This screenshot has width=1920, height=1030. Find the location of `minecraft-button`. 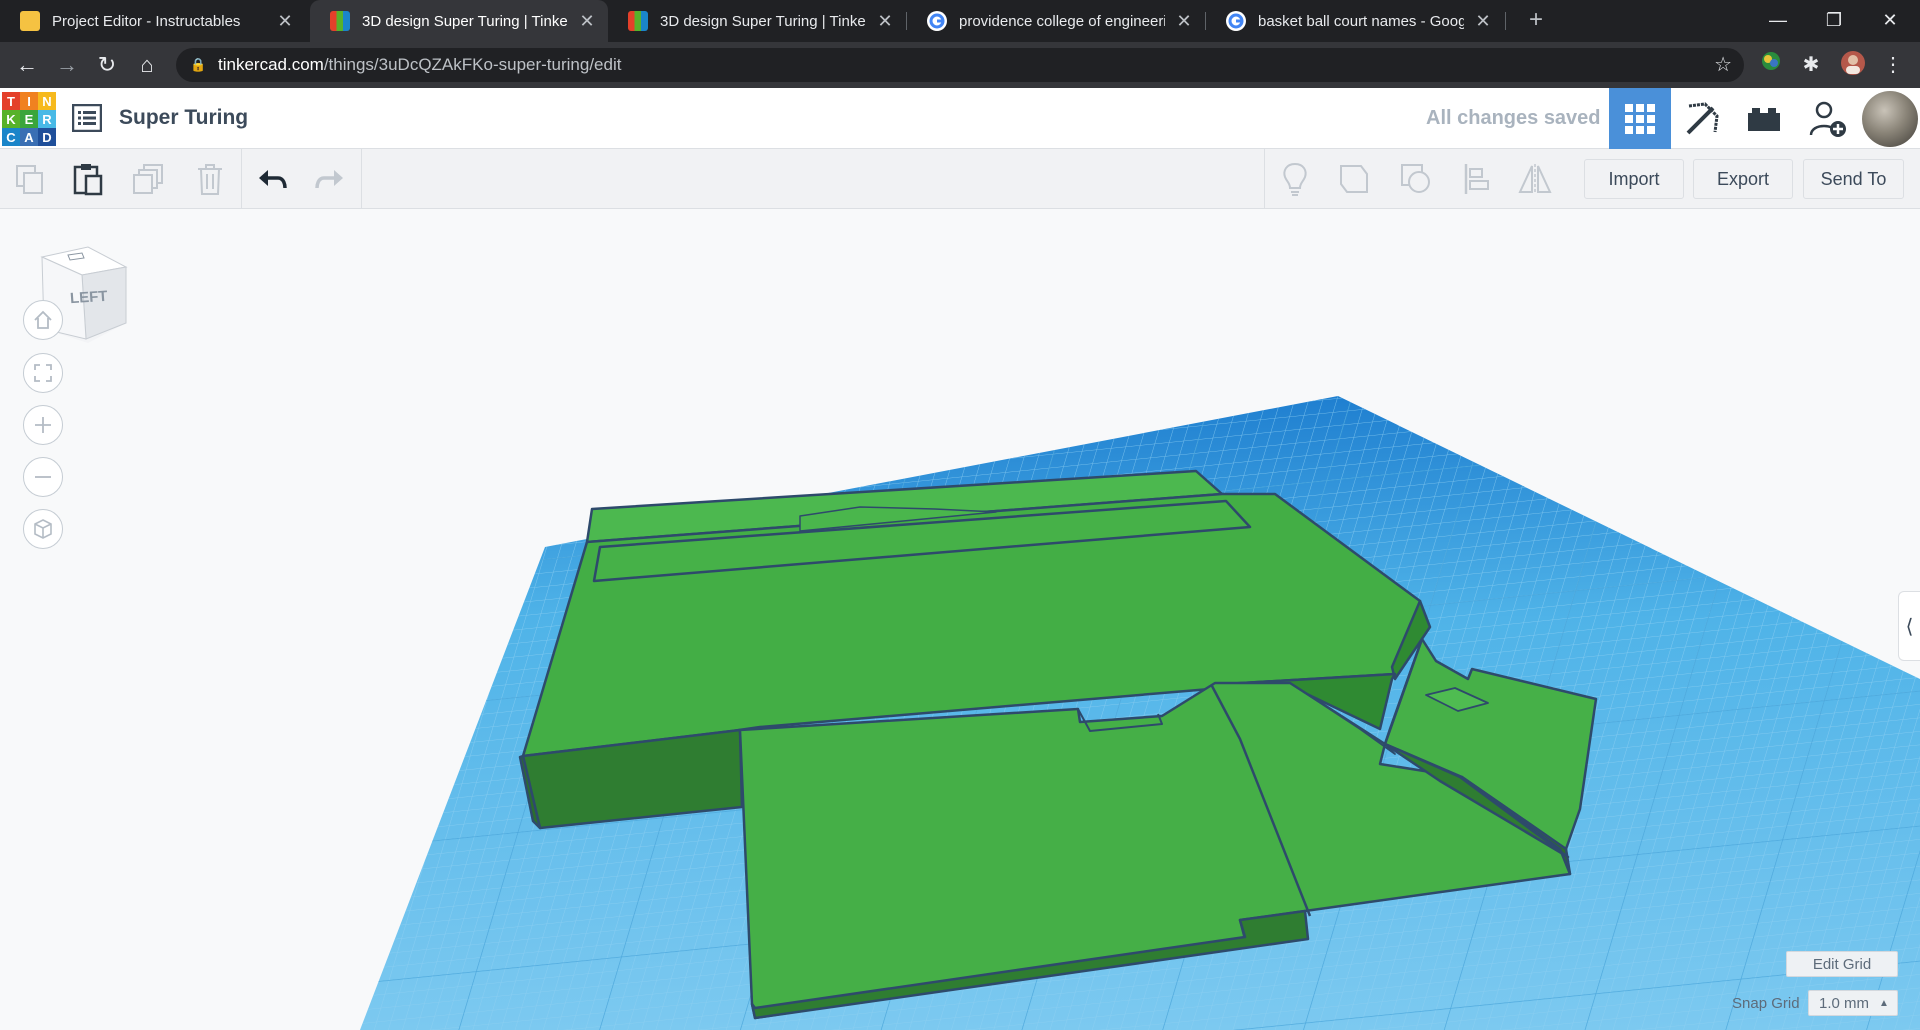

minecraft-button is located at coordinates (1702, 118).